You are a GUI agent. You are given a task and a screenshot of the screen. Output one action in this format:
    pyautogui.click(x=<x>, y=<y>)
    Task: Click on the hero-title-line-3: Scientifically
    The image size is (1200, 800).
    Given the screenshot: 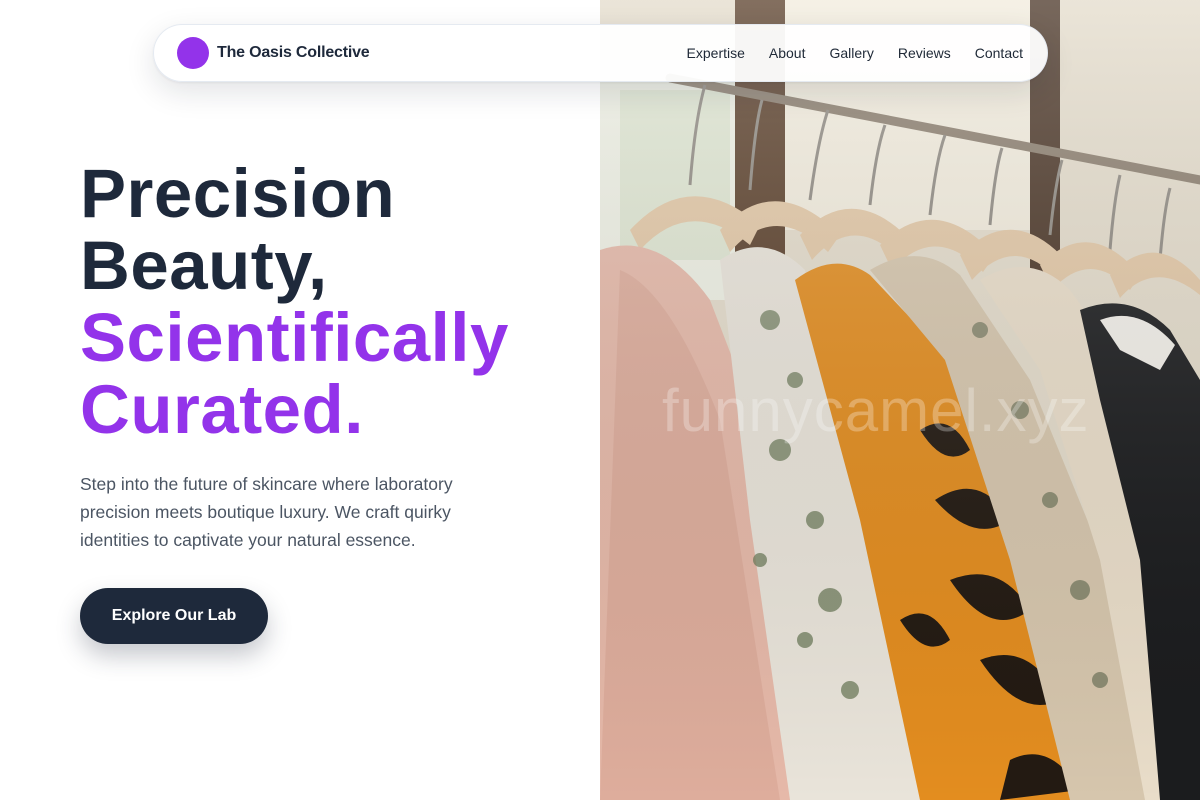 What is the action you would take?
    pyautogui.click(x=294, y=337)
    